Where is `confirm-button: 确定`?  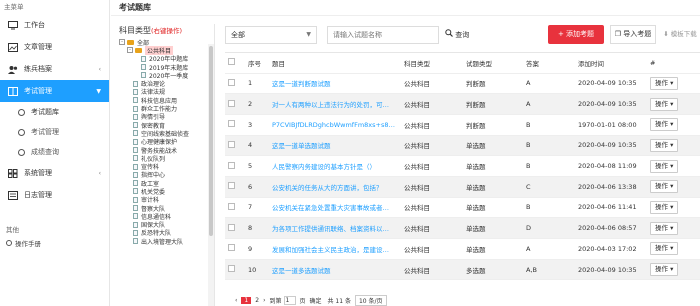
confirm-button: 确定 is located at coordinates (316, 300).